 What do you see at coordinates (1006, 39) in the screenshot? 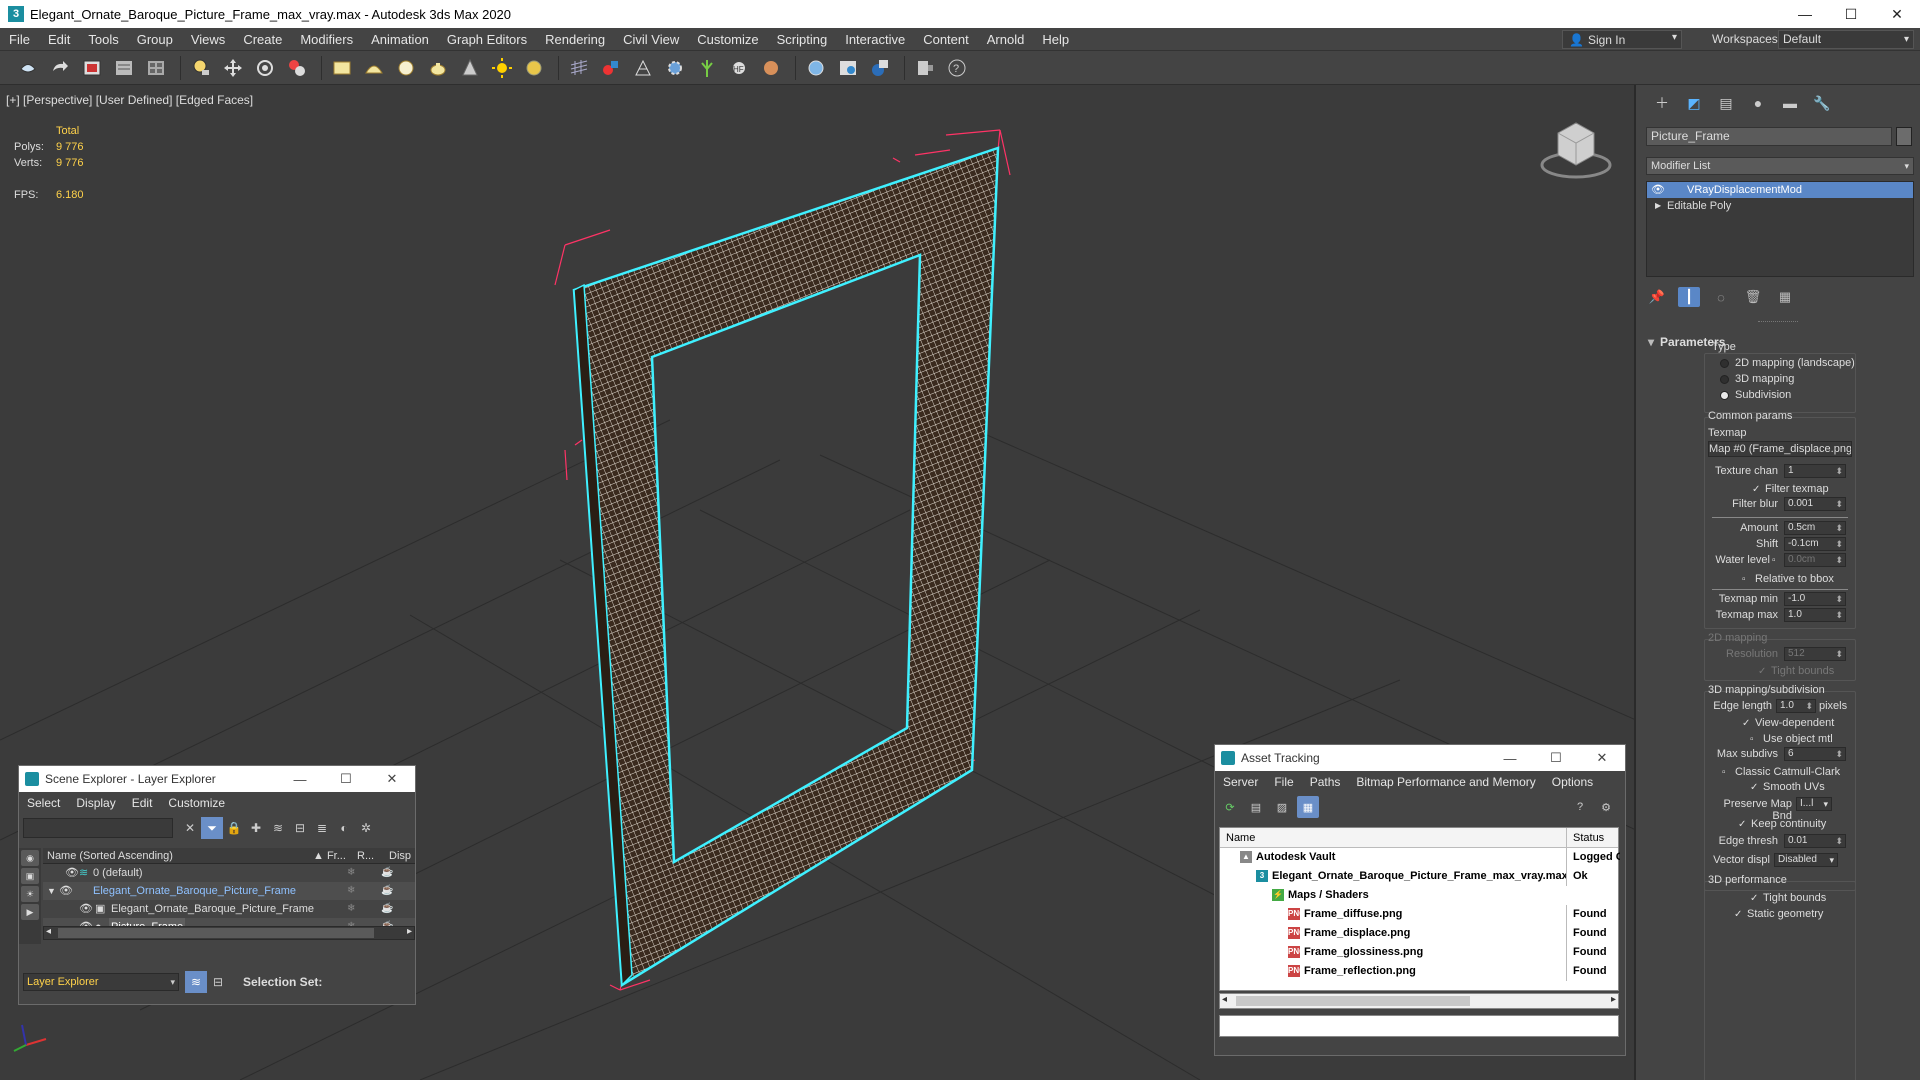
I see `menu-arnold: Arnold` at bounding box center [1006, 39].